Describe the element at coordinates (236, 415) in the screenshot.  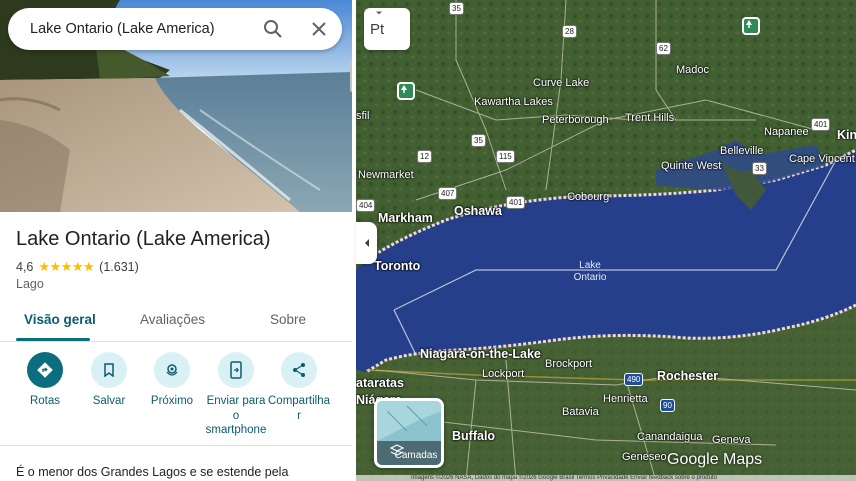
I see `send-to-phone-label: Enviar para o smartphone` at that location.